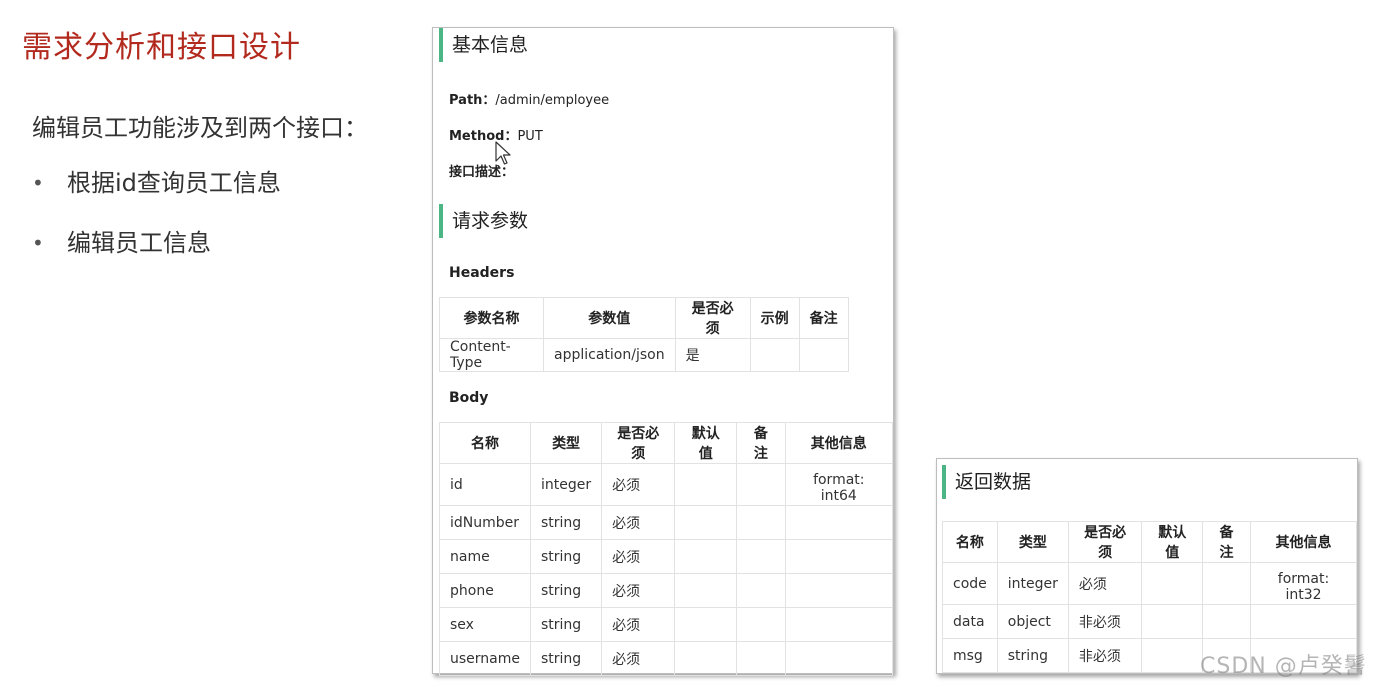 The width and height of the screenshot is (1384, 687). I want to click on table-row: idNumber string 必须, so click(666, 522).